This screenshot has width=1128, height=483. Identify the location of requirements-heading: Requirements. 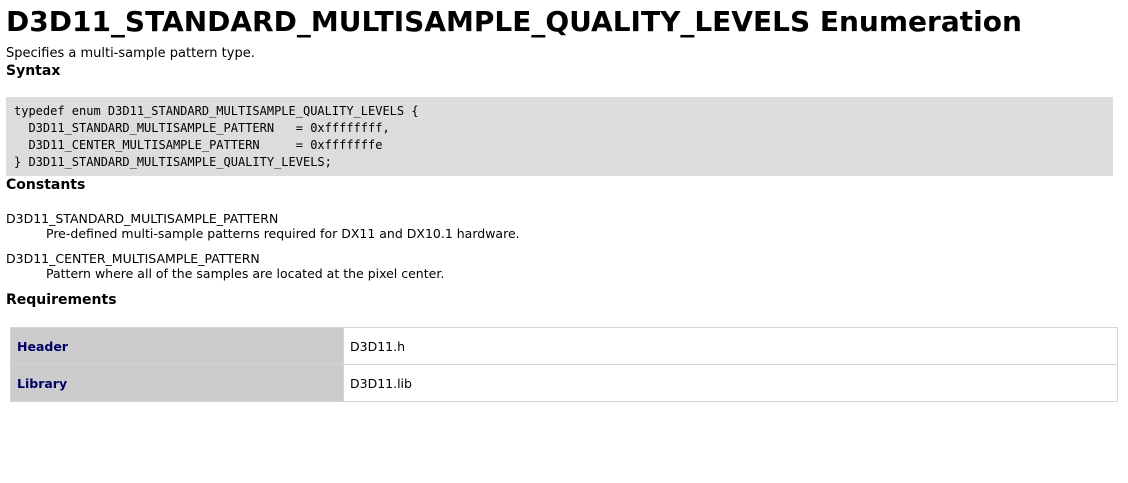
(61, 300).